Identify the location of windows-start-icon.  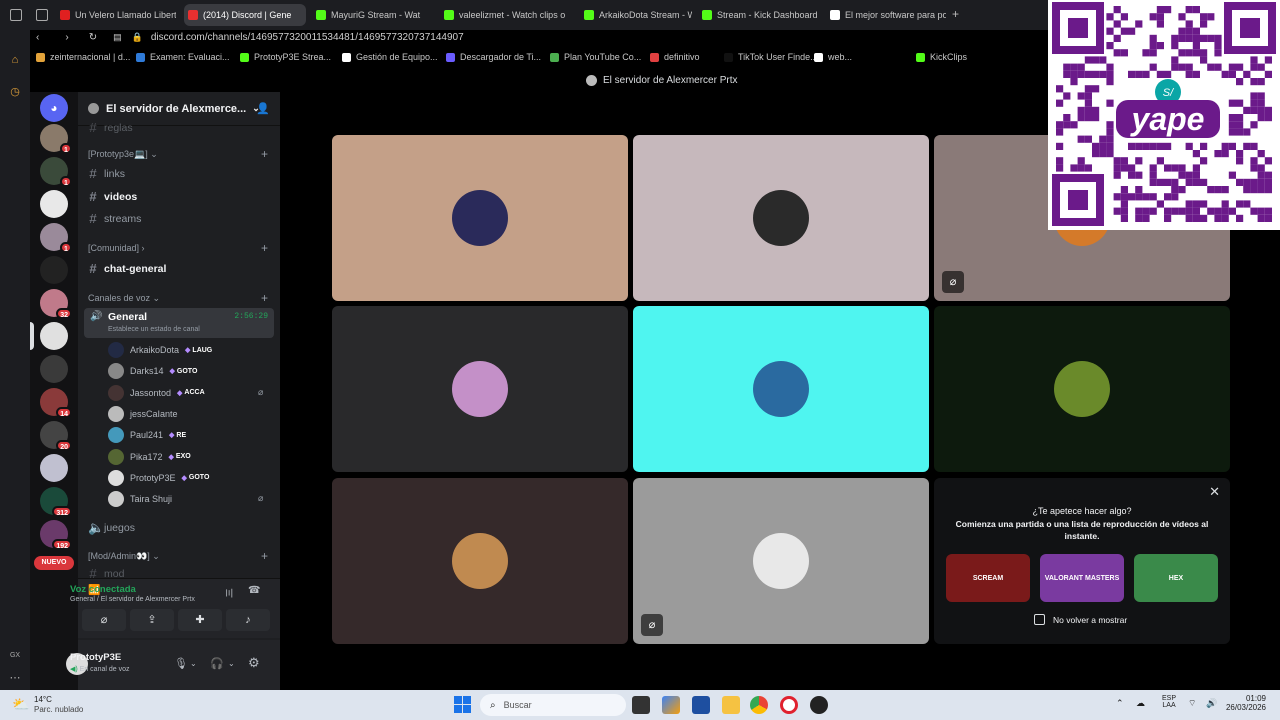
(462, 704).